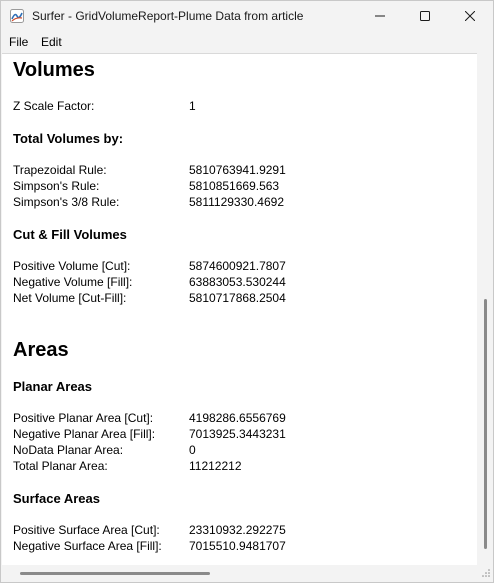  What do you see at coordinates (60, 170) in the screenshot?
I see `trapezoidal-label: Trapezoidal Rule:` at bounding box center [60, 170].